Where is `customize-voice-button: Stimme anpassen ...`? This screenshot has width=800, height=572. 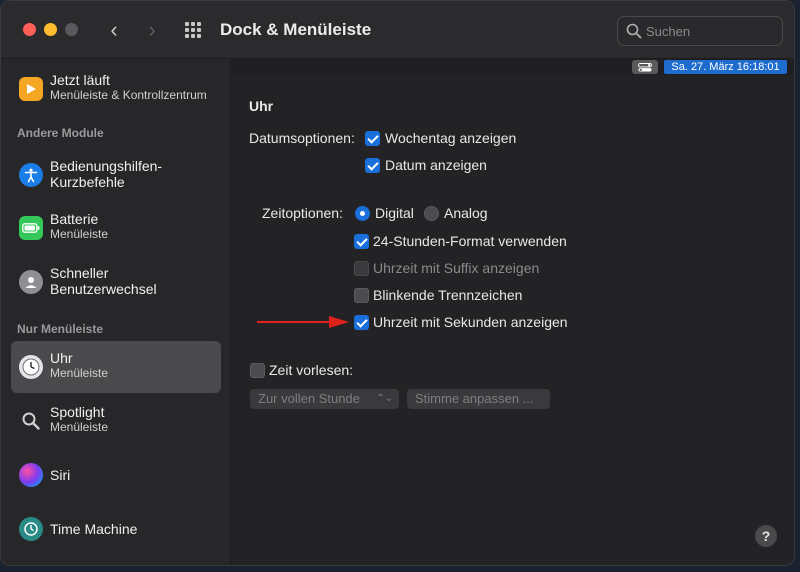 customize-voice-button: Stimme anpassen ... is located at coordinates (478, 399).